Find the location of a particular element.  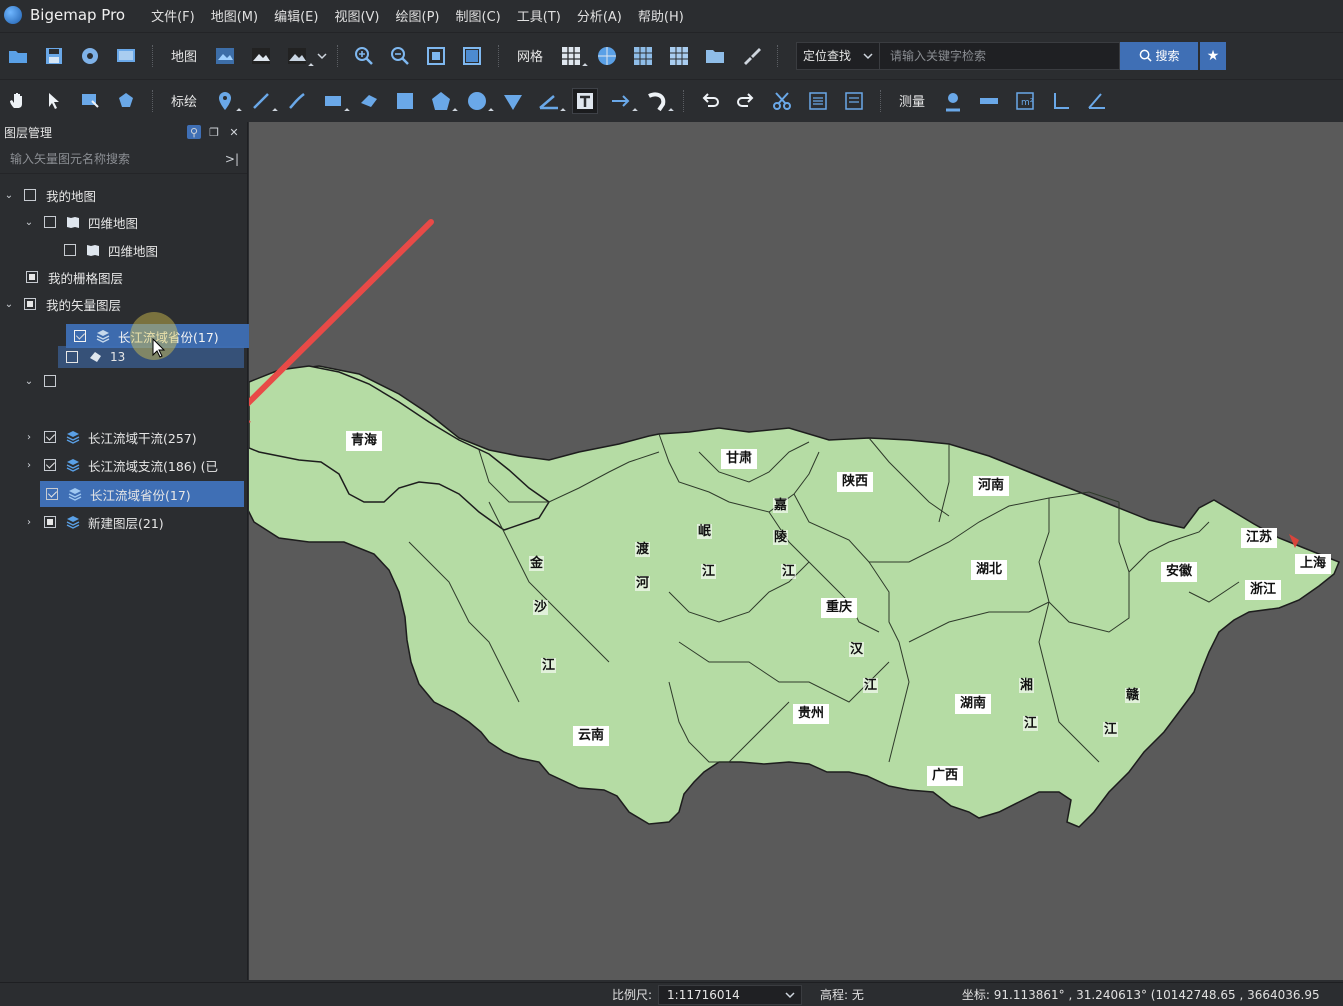

search-button: 搜索 is located at coordinates (1159, 55).